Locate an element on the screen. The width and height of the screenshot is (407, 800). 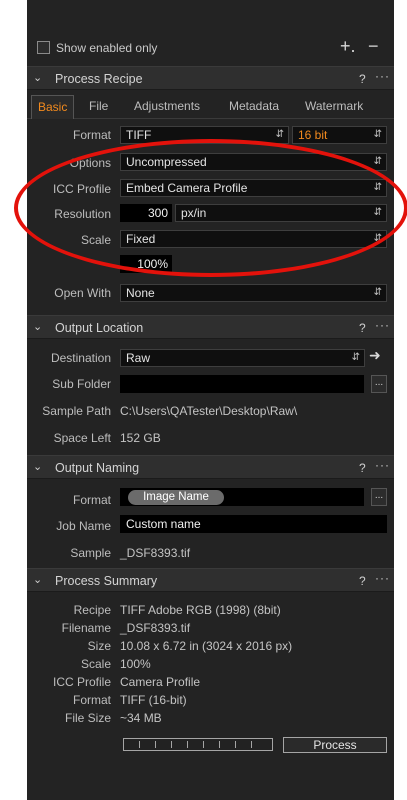
space-left-value: 152 GB is located at coordinates (140, 438).